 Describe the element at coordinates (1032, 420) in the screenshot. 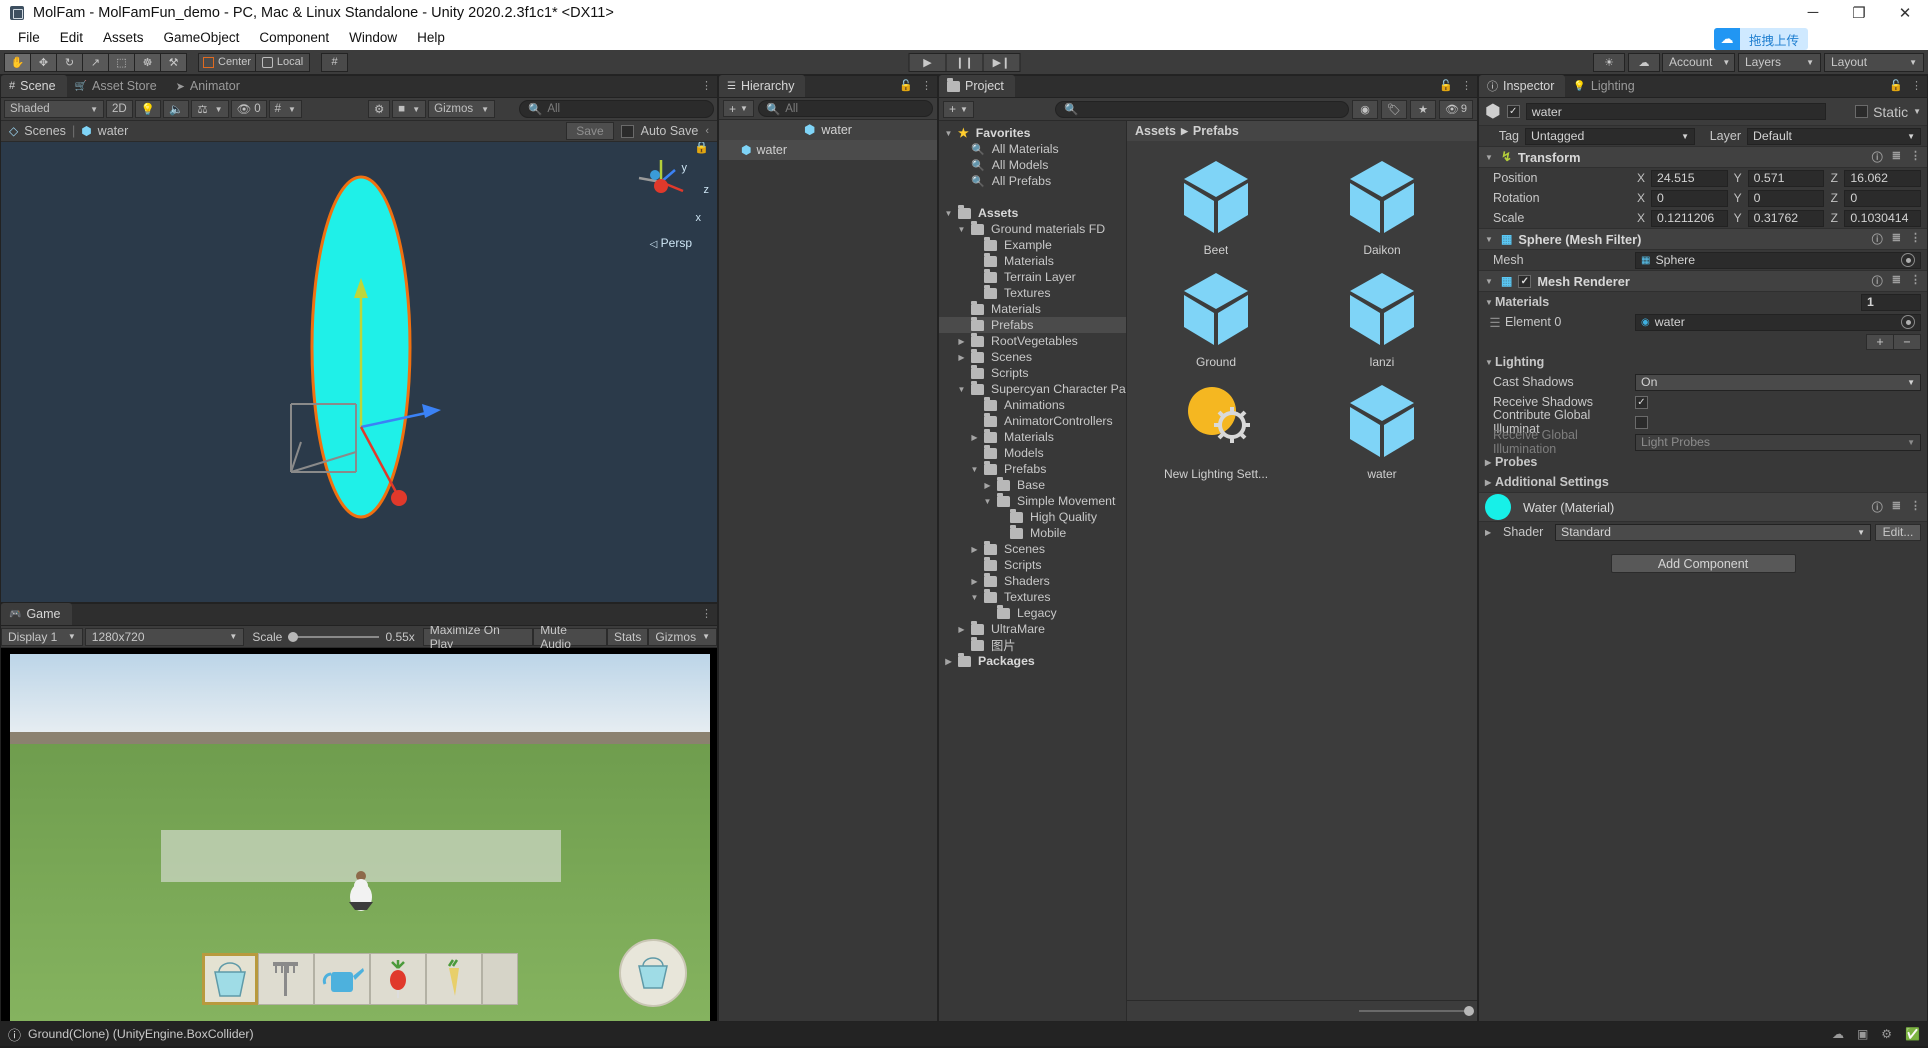

I see `tree-item-animatorcontrollers: AnimatorControllers` at that location.